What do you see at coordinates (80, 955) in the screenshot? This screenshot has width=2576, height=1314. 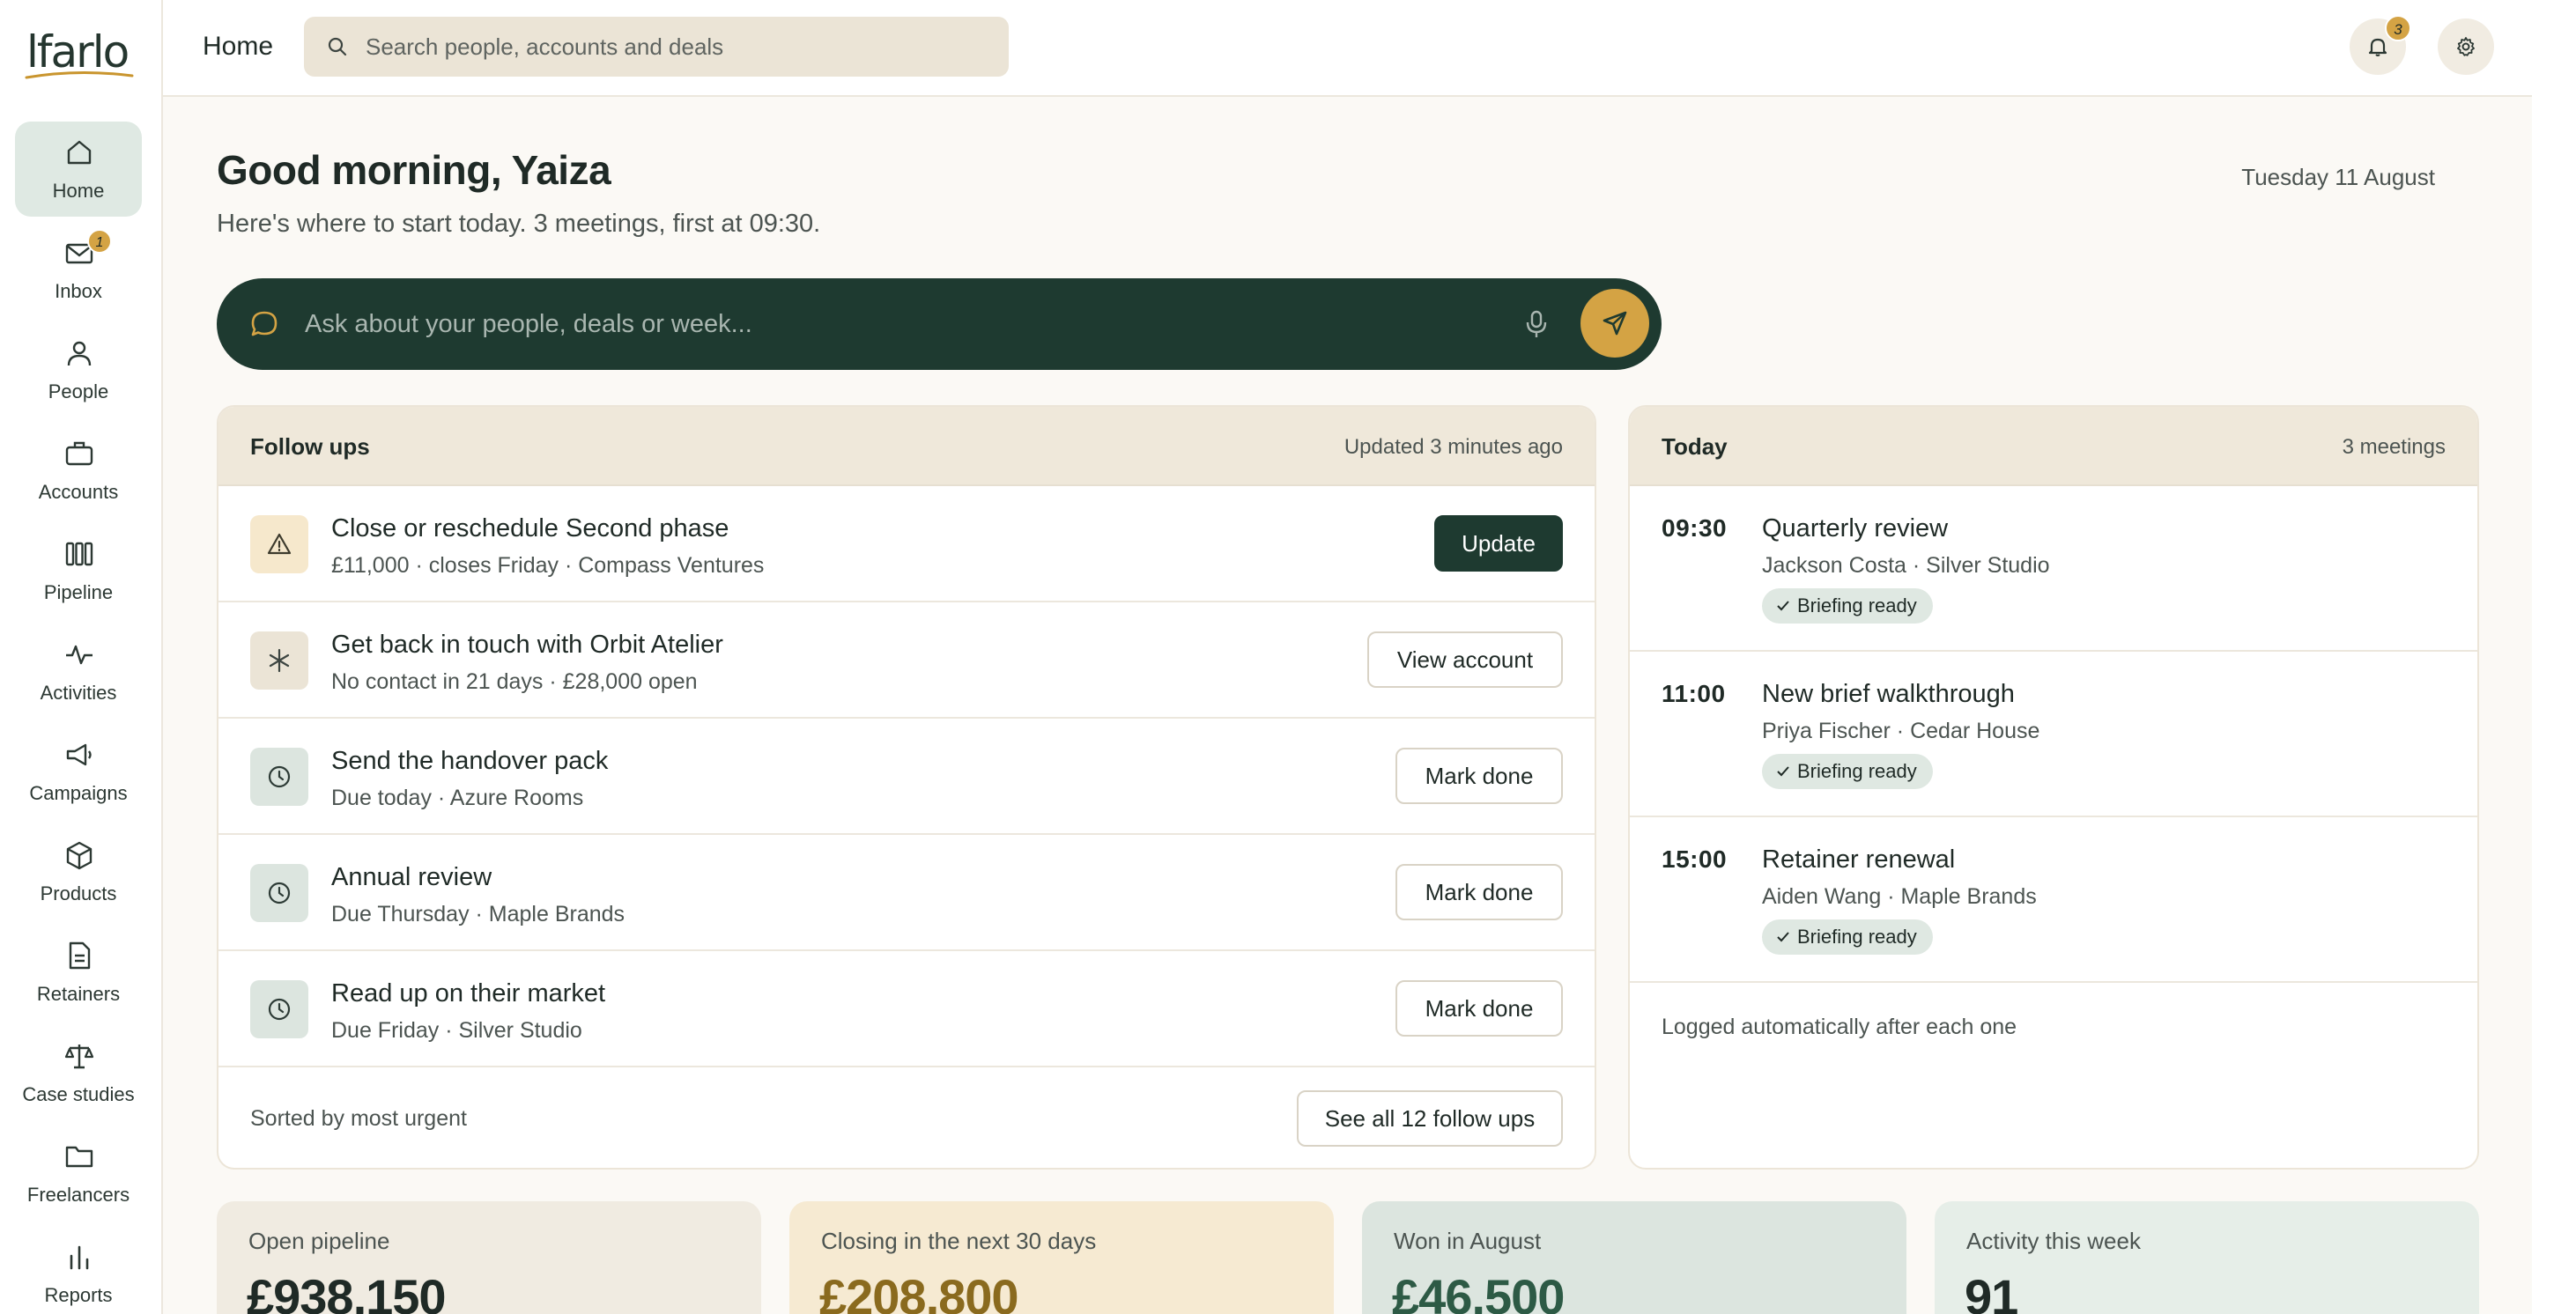 I see `document-icon` at bounding box center [80, 955].